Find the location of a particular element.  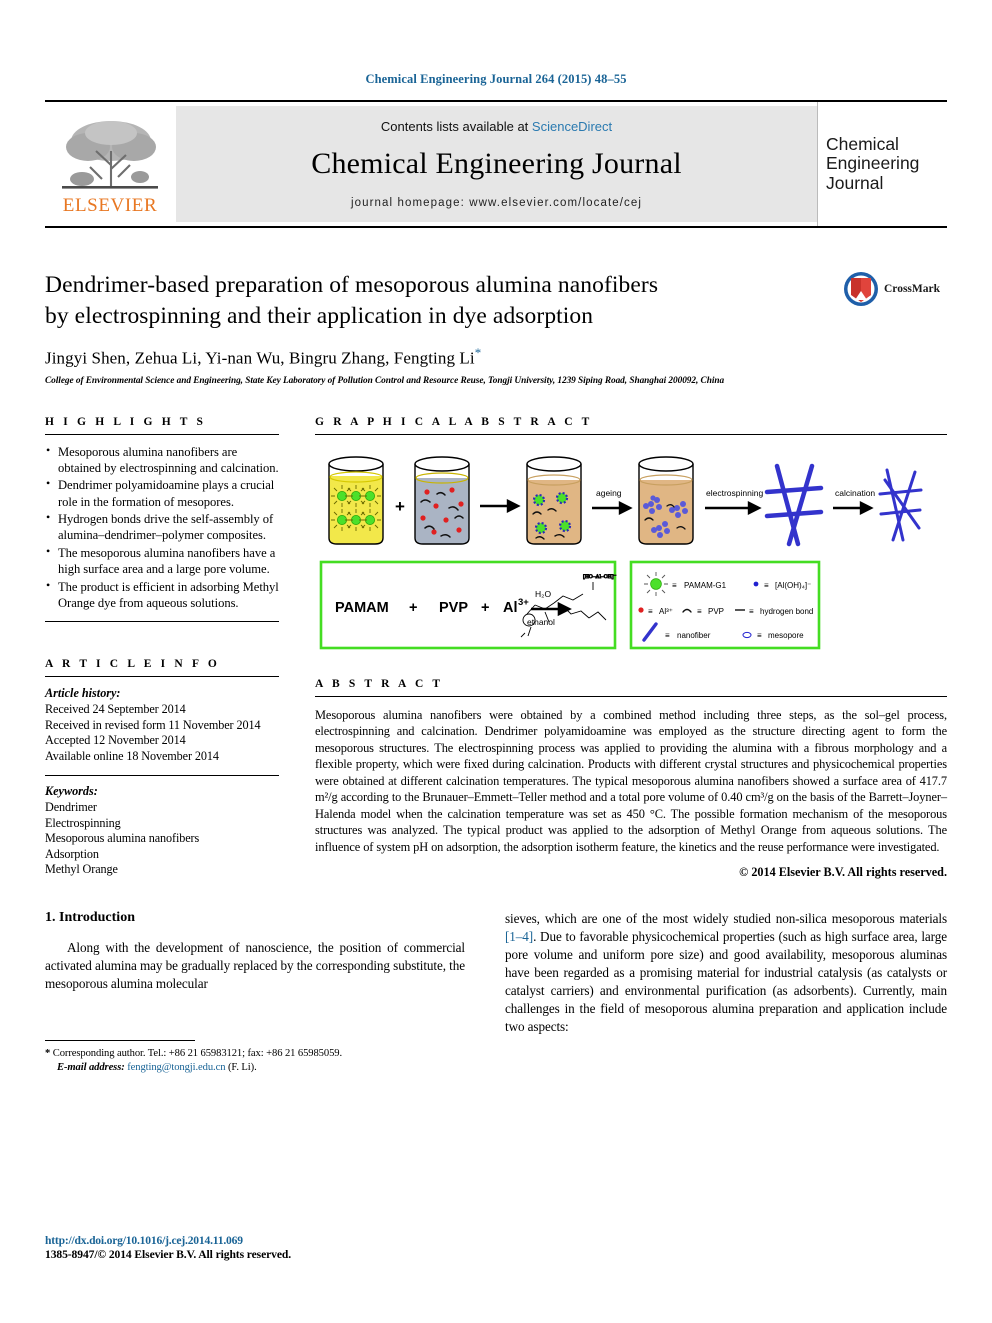

history-item: Available online 18 November 2014 is located at coordinates (132, 755).